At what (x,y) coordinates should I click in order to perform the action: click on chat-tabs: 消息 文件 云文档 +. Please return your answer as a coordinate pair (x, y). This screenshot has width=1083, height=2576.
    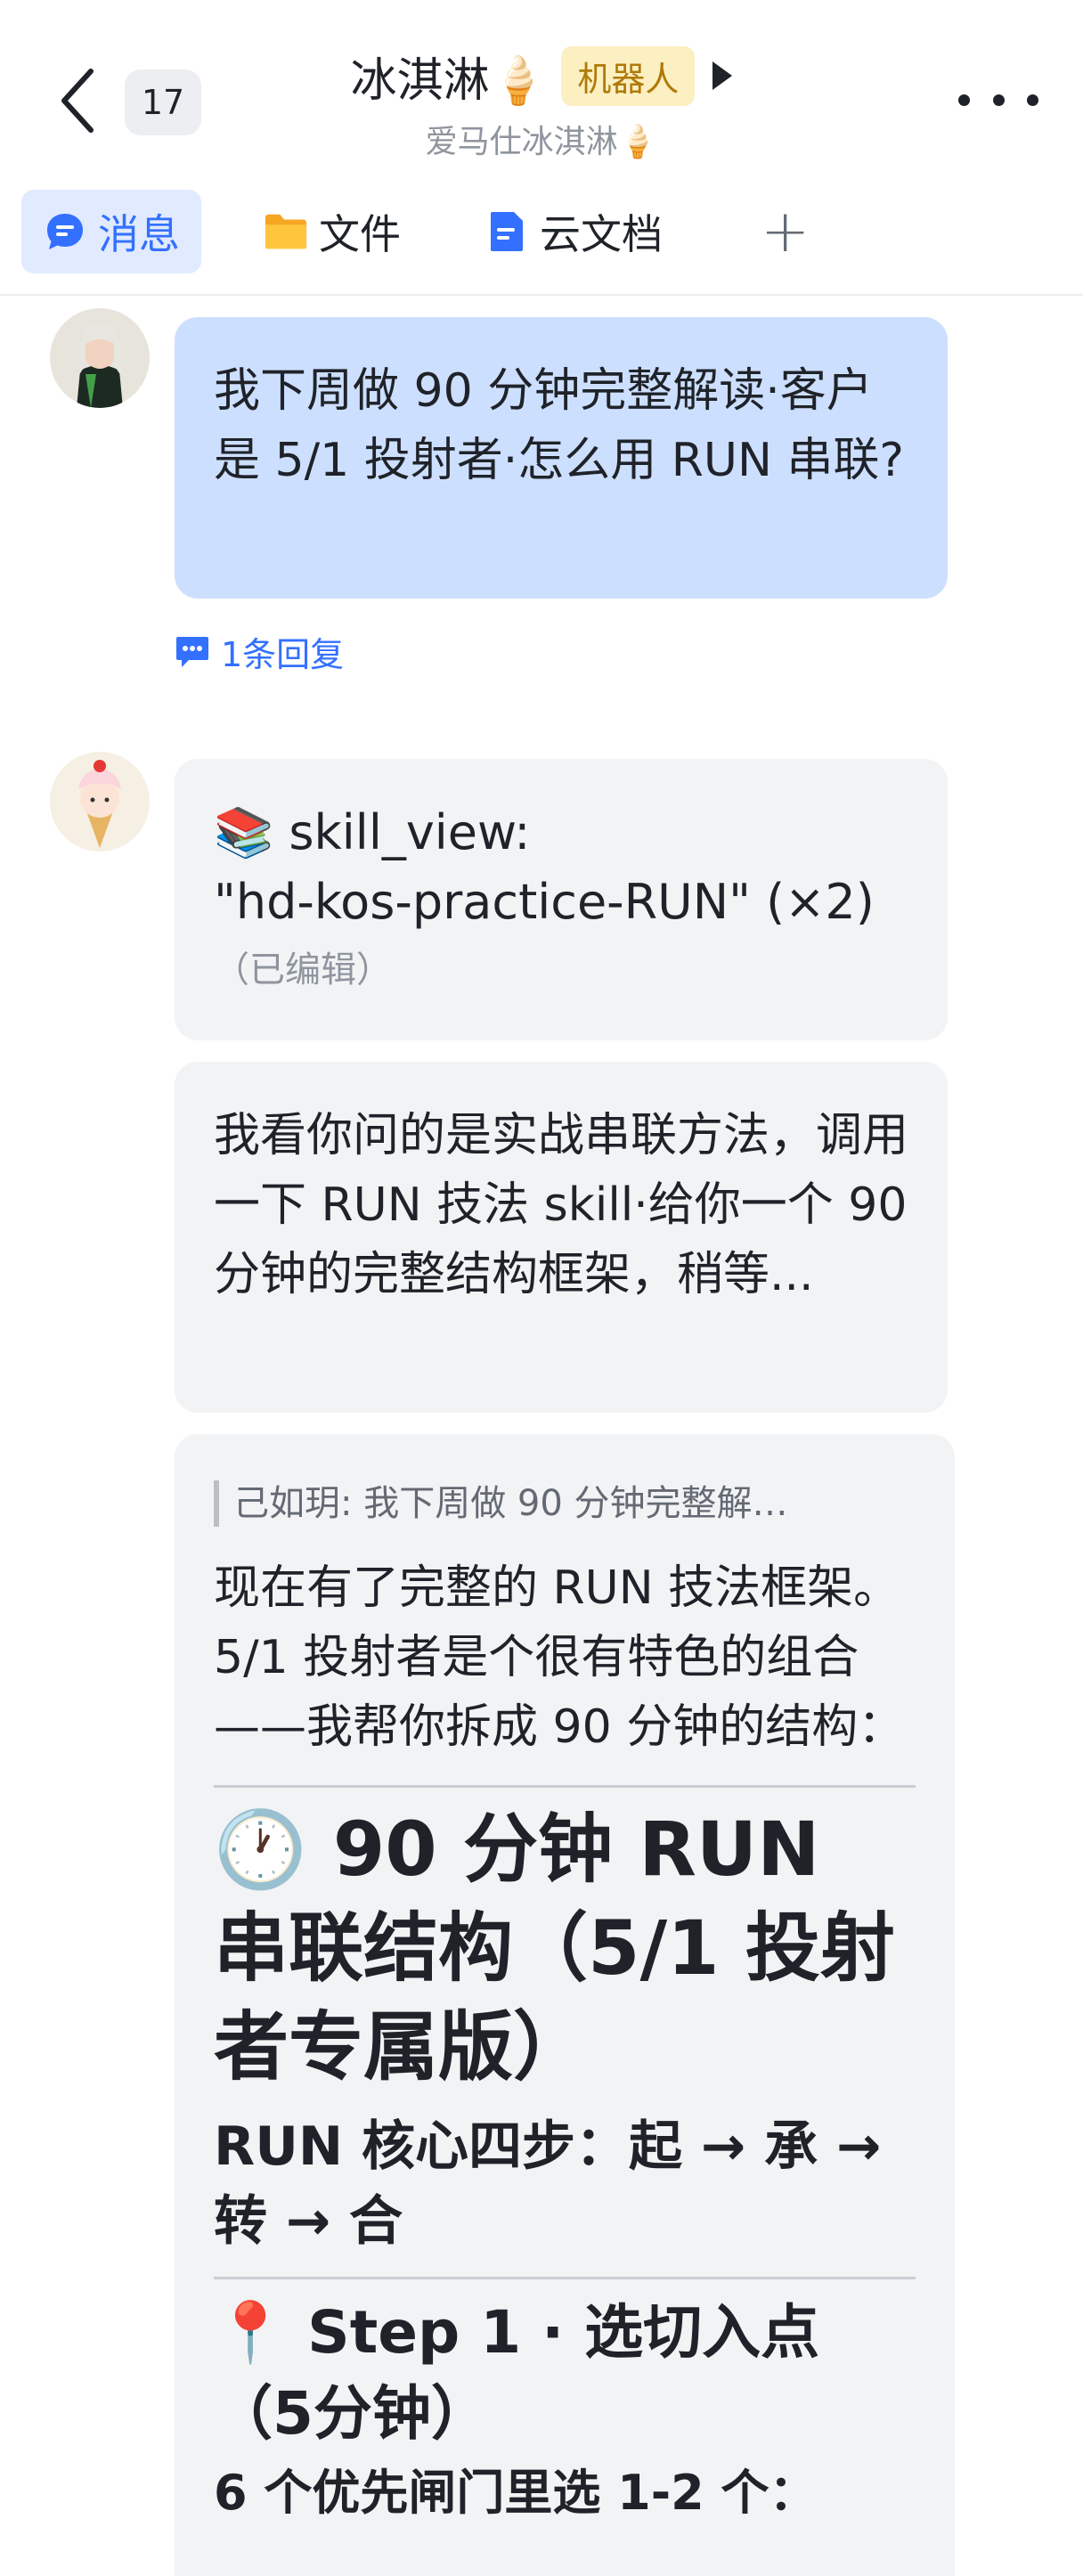
    Looking at the image, I should click on (541, 232).